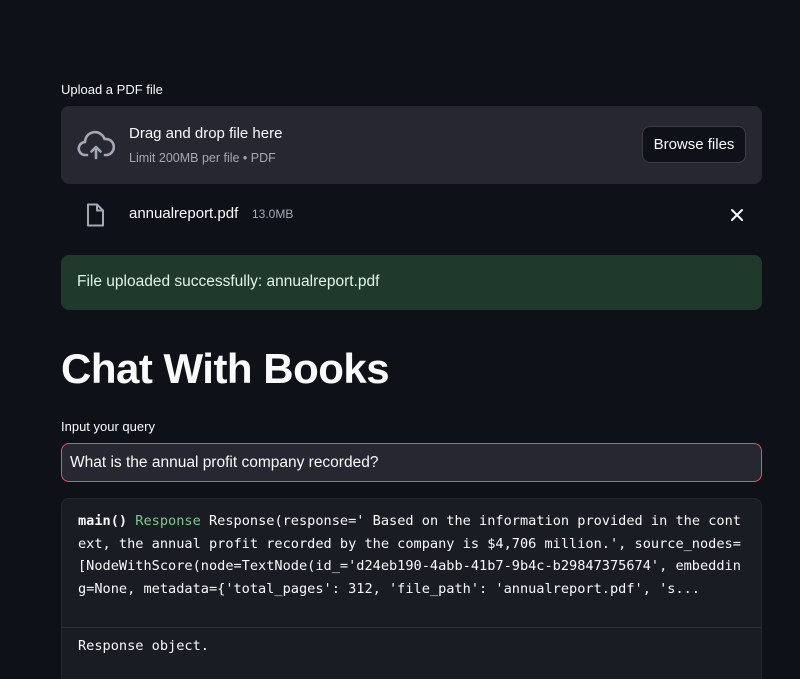 This screenshot has width=800, height=679. Describe the element at coordinates (411, 462) in the screenshot. I see `query-input` at that location.